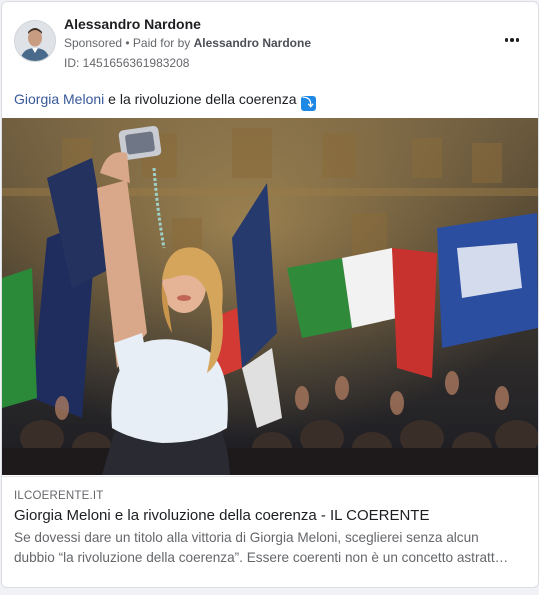  What do you see at coordinates (132, 24) in the screenshot?
I see `author-name: Alessandro Nardone` at bounding box center [132, 24].